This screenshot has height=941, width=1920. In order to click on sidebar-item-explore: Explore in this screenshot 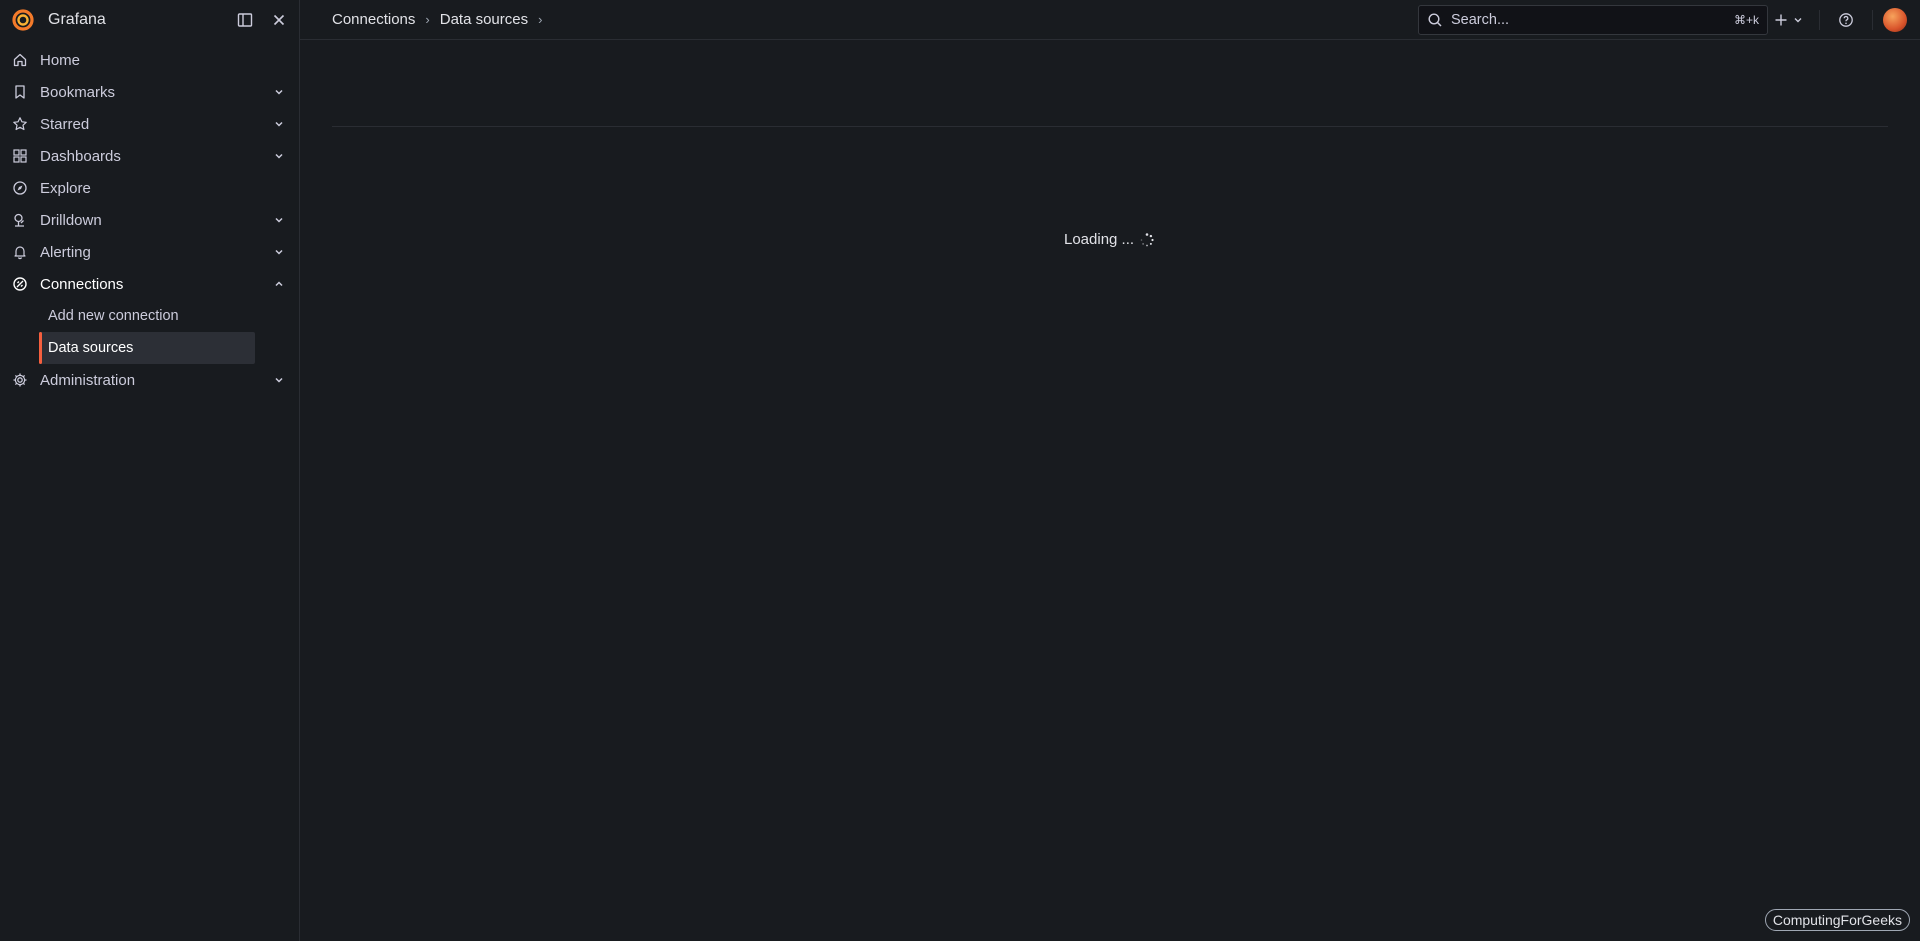, I will do `click(149, 188)`.